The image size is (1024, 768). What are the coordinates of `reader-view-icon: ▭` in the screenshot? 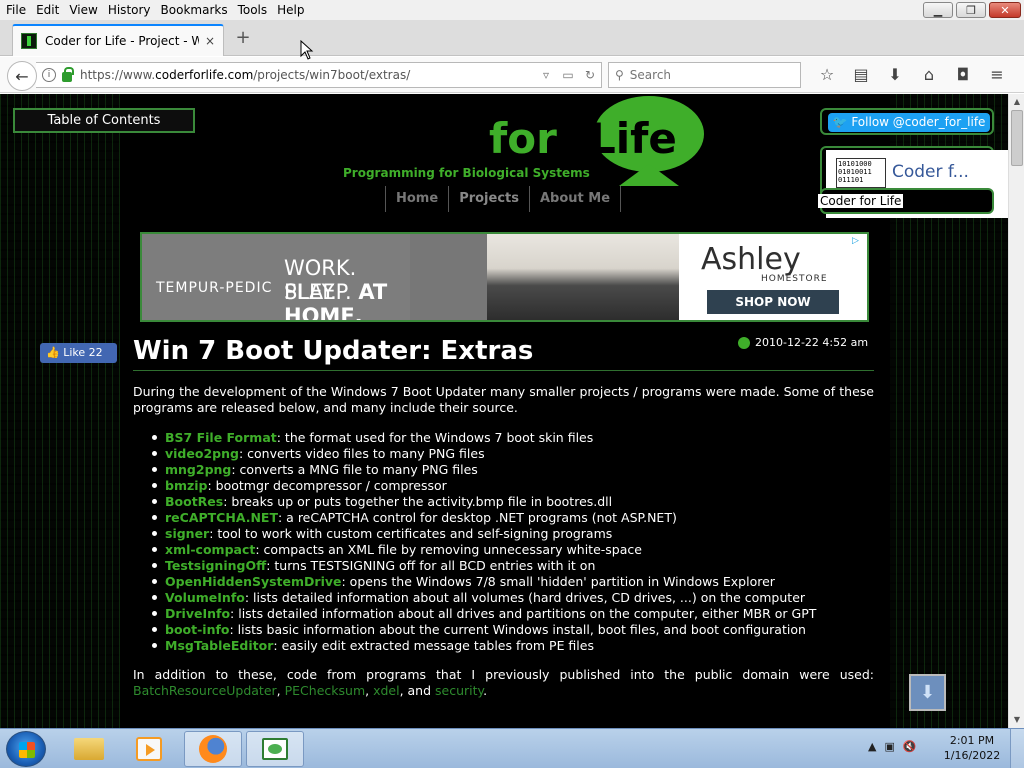 It's located at (568, 75).